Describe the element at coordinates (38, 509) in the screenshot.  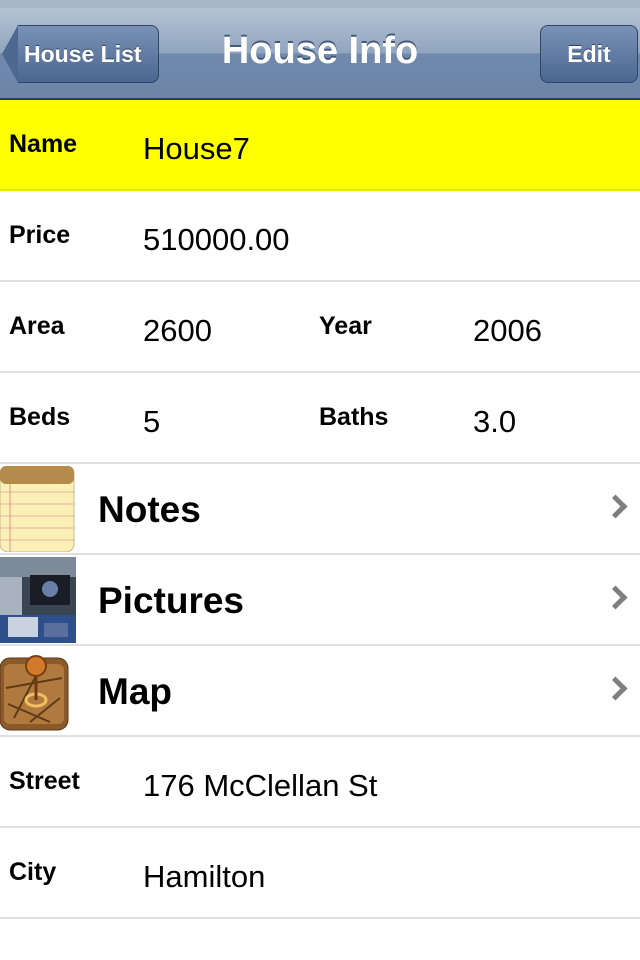
I see `notepad-icon` at that location.